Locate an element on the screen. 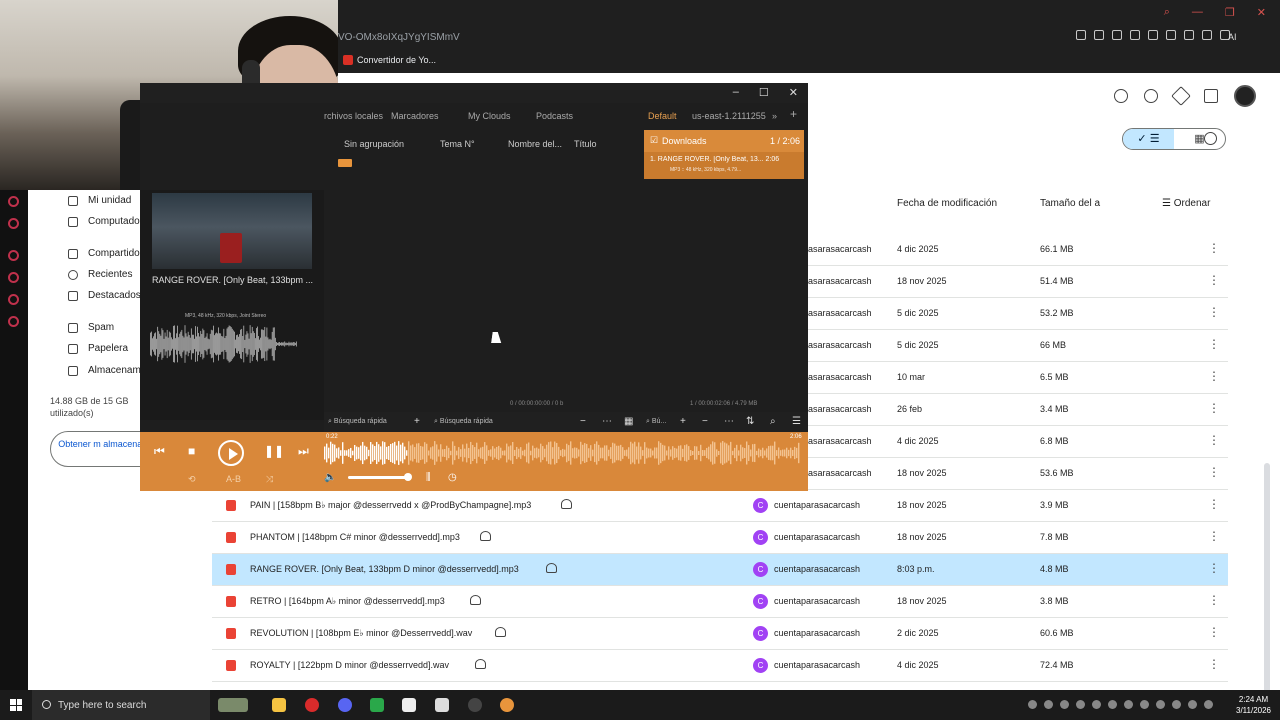  sidebar-item-trash: Papelera is located at coordinates (98, 348).